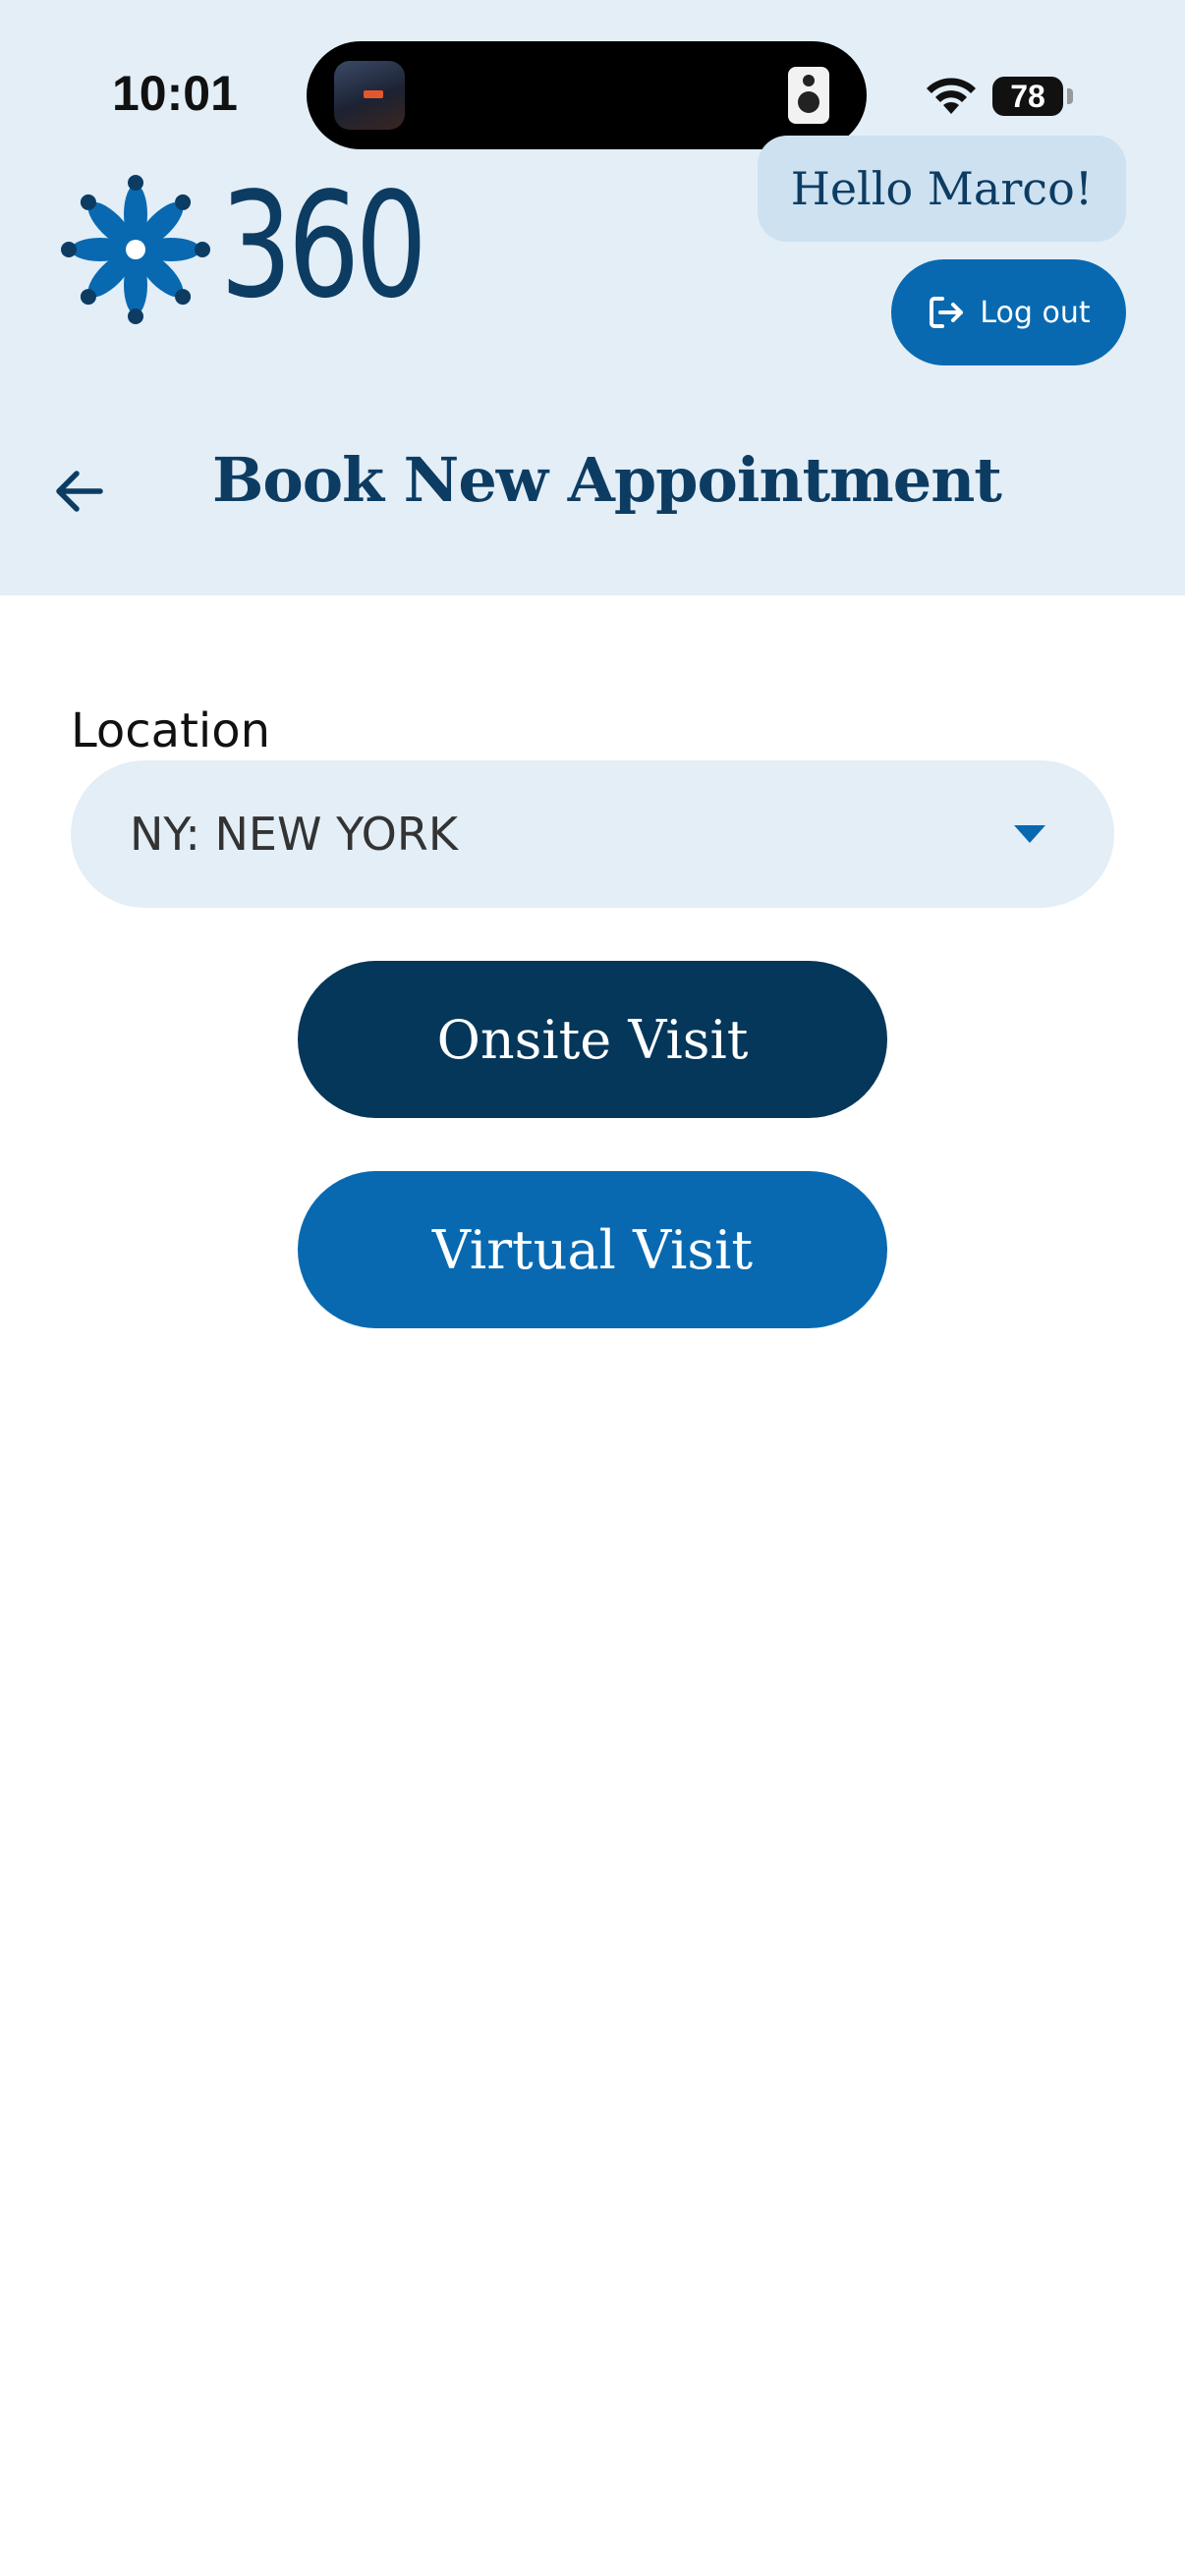 This screenshot has height=2576, width=1185. I want to click on battery-cap, so click(1070, 96).